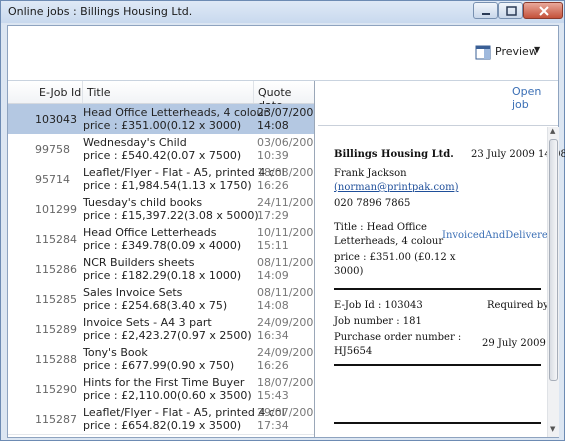 This screenshot has height=441, width=565. Describe the element at coordinates (56, 419) in the screenshot. I see `ejob-id-cell: 115287` at that location.